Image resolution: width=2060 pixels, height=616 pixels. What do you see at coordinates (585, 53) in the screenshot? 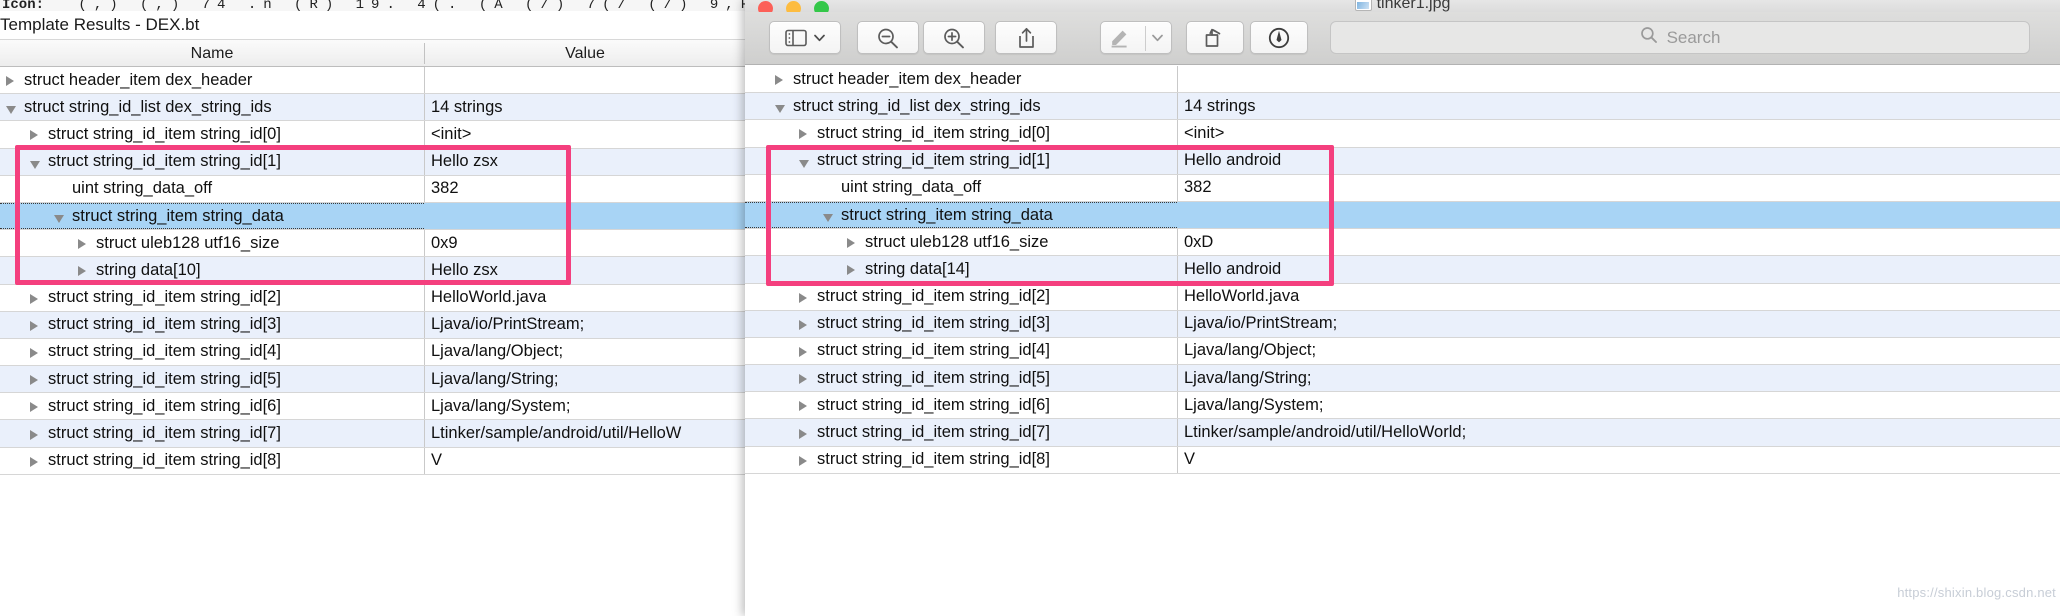
I see `column-header-value: Value` at bounding box center [585, 53].